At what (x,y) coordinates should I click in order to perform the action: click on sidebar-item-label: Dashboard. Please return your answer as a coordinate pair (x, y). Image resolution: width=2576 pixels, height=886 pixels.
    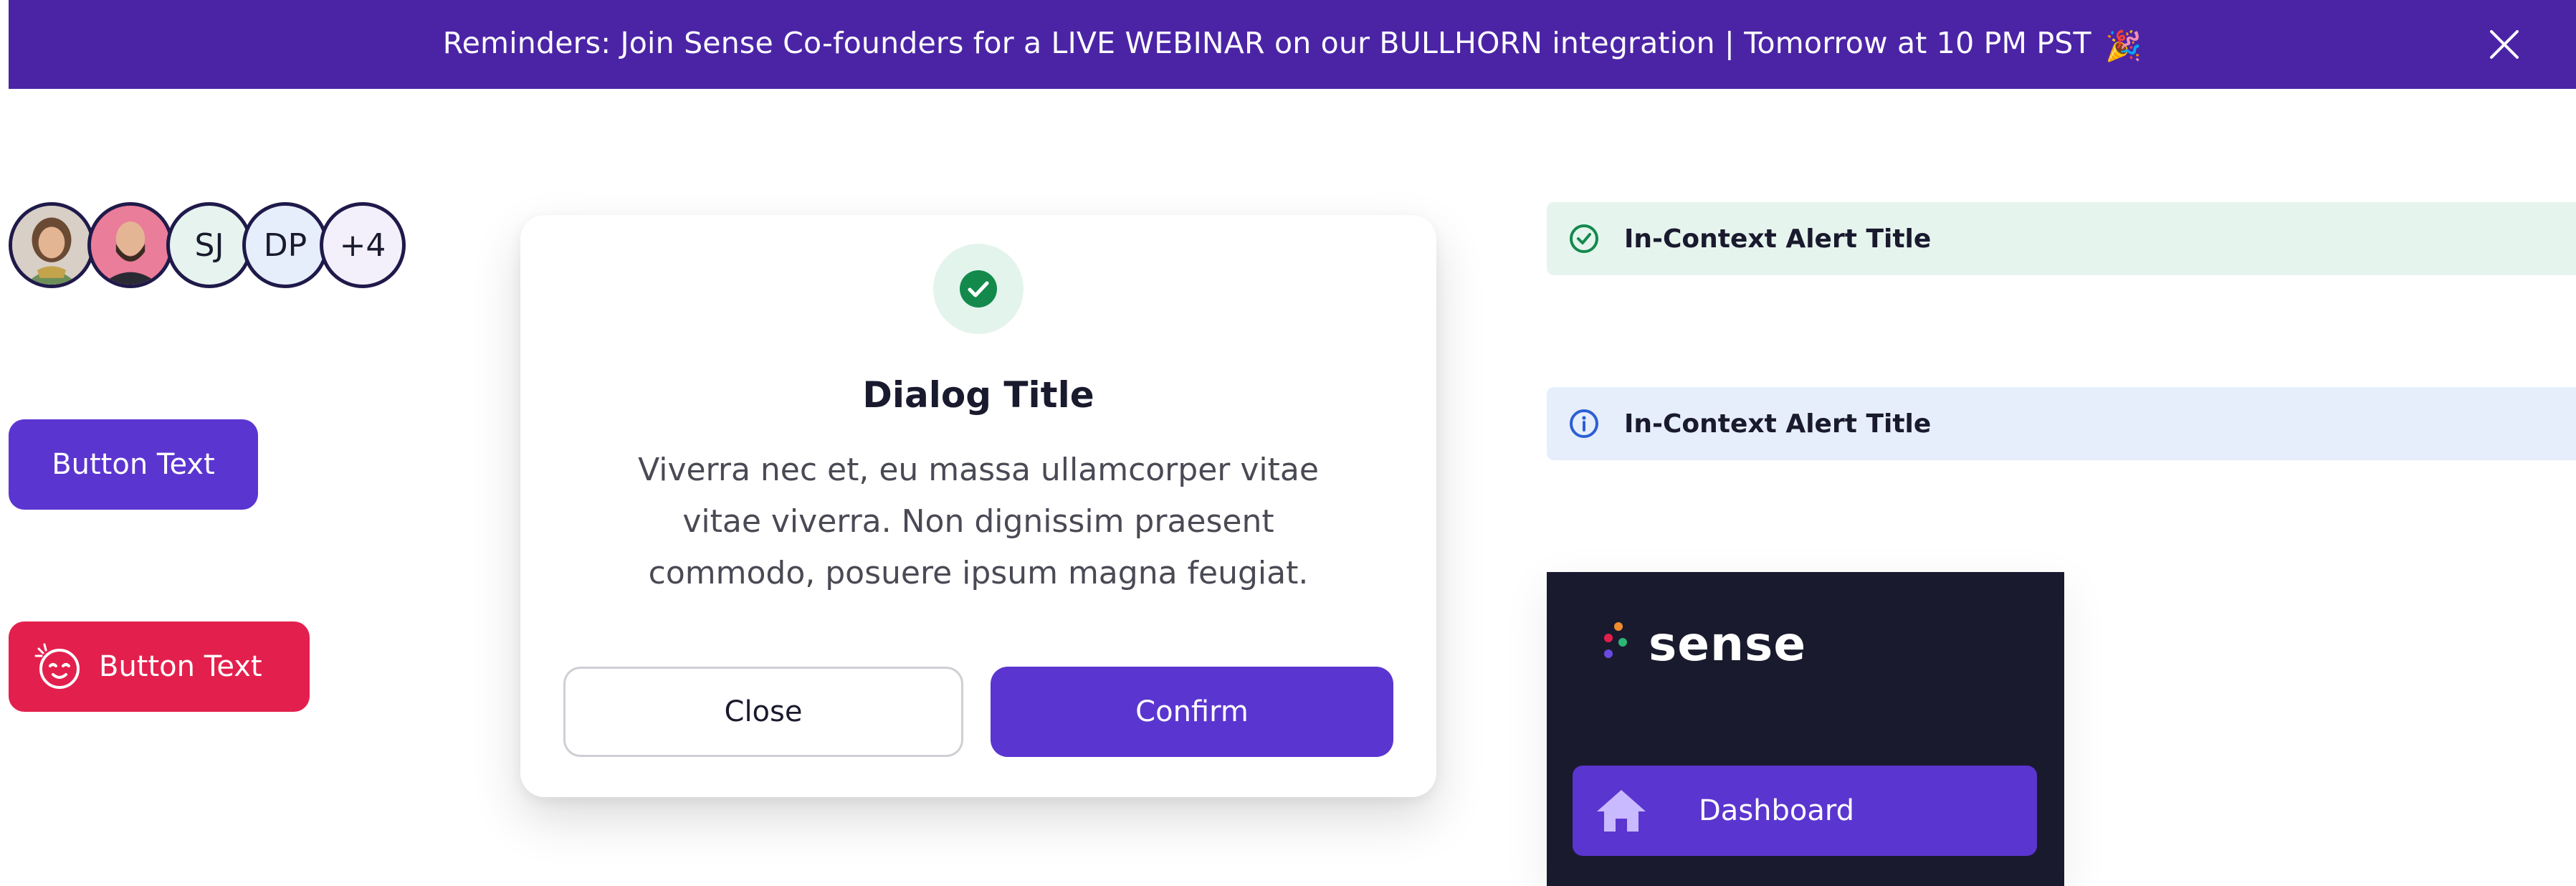
    Looking at the image, I should click on (1777, 810).